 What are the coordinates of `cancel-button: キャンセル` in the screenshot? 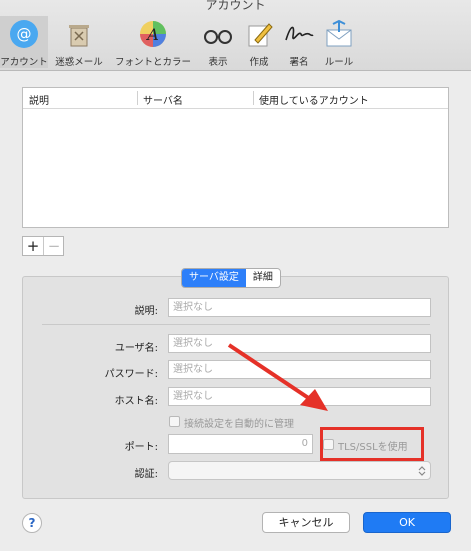 It's located at (306, 522).